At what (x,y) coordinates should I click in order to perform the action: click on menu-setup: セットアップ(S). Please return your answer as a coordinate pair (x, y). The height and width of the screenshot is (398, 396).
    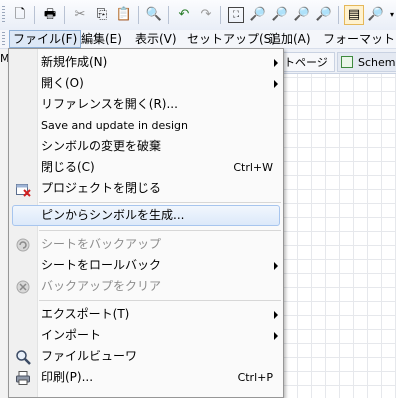
    Looking at the image, I should click on (231, 39).